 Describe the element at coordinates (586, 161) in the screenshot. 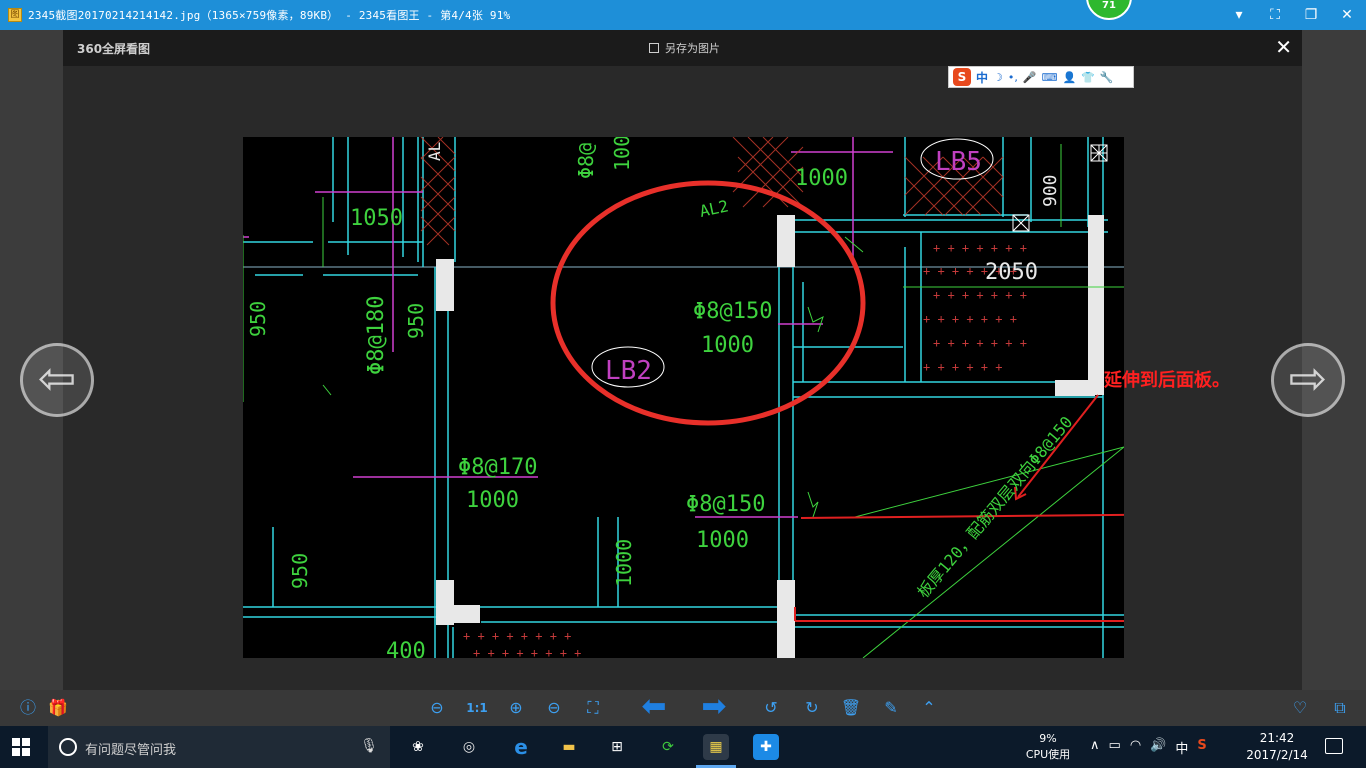

I see `rebar-phi8-top: Φ8@` at that location.